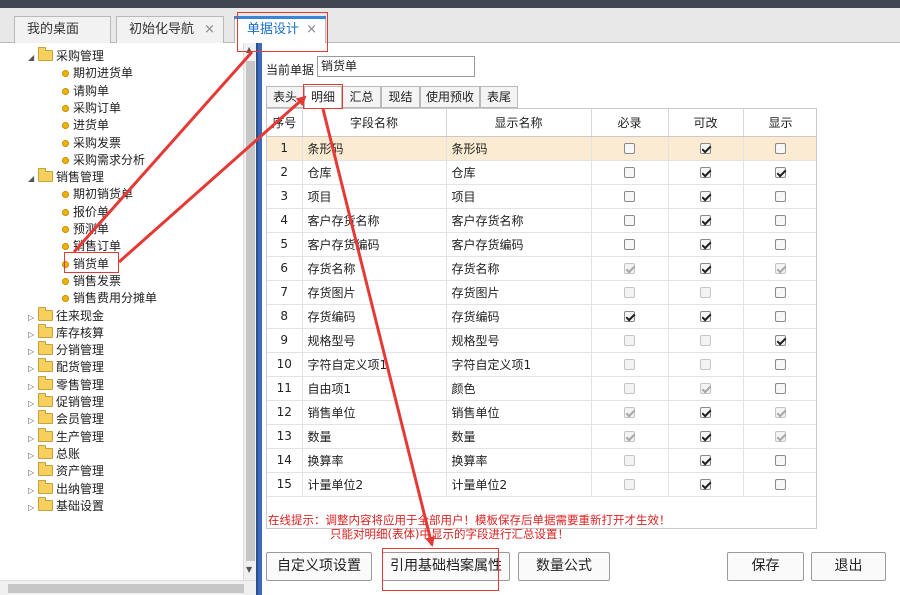 The width and height of the screenshot is (900, 595). Describe the element at coordinates (541, 388) in the screenshot. I see `table-row: 11 自由项1 颜色` at that location.